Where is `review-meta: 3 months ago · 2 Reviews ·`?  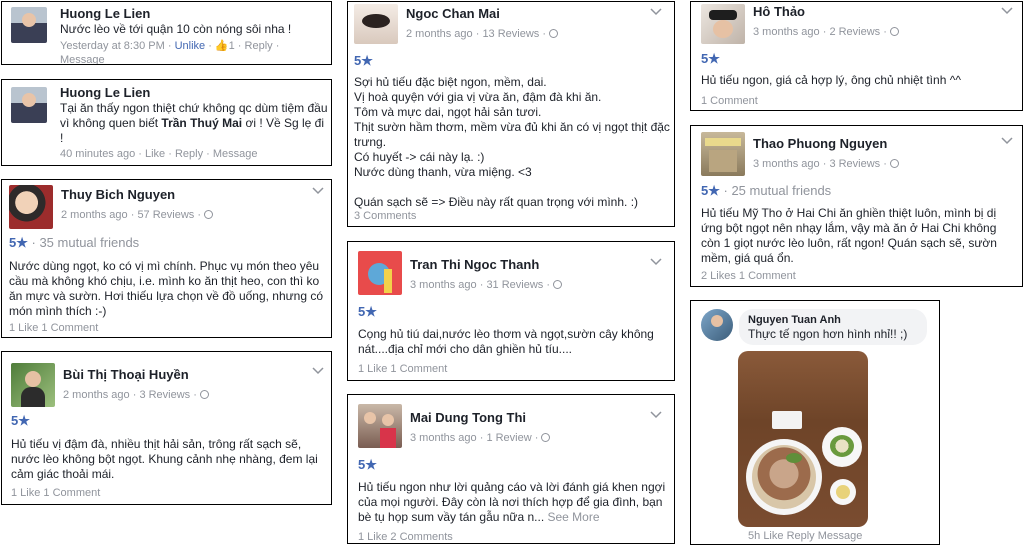
review-meta: 3 months ago · 2 Reviews · is located at coordinates (826, 32).